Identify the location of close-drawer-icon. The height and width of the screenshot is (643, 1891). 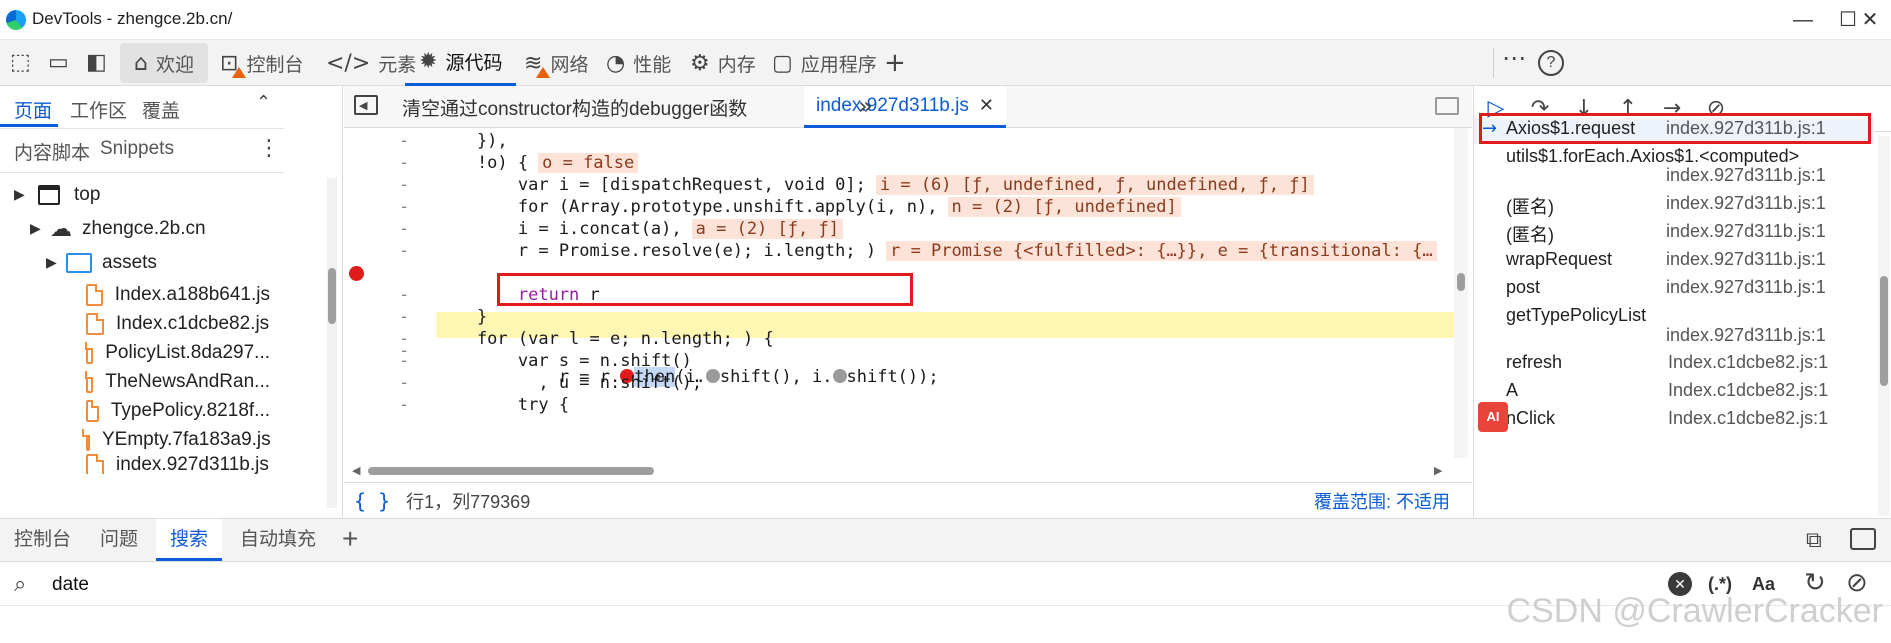
(1863, 539).